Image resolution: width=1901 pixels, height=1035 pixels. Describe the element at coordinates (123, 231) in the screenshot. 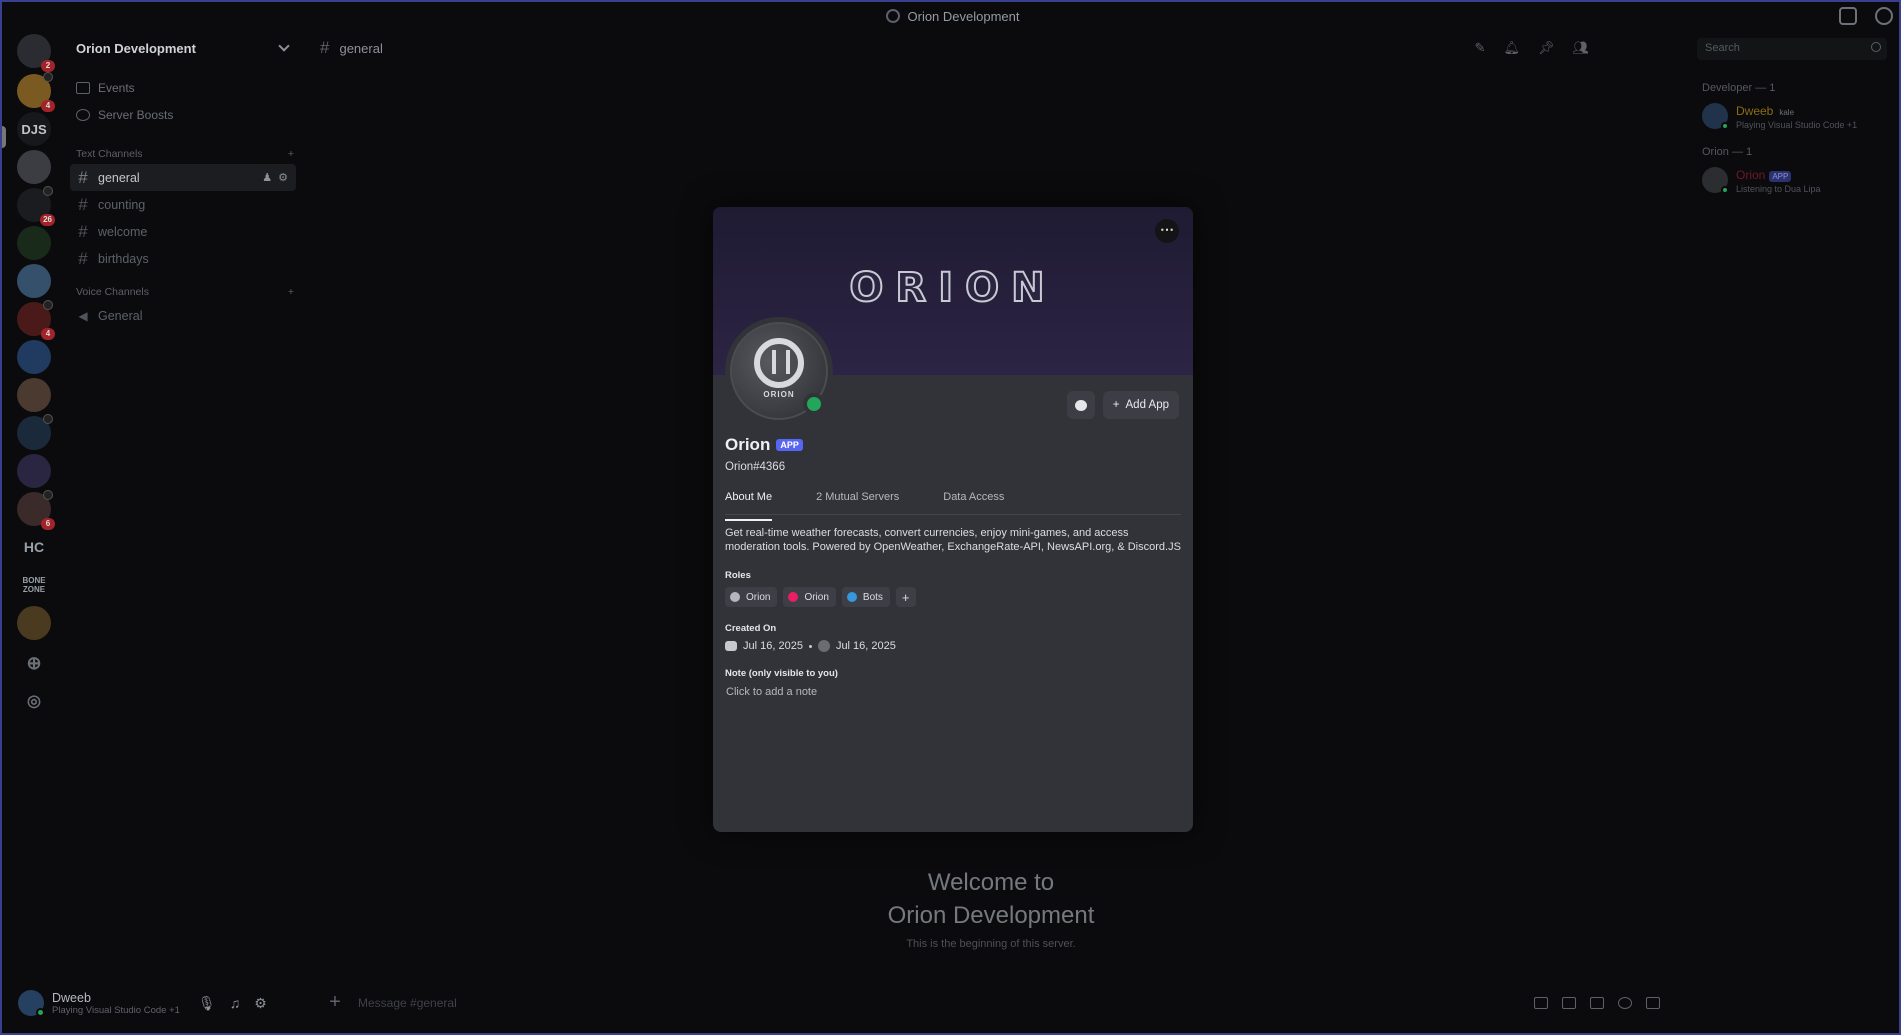

I see `channel-name: welcome` at that location.